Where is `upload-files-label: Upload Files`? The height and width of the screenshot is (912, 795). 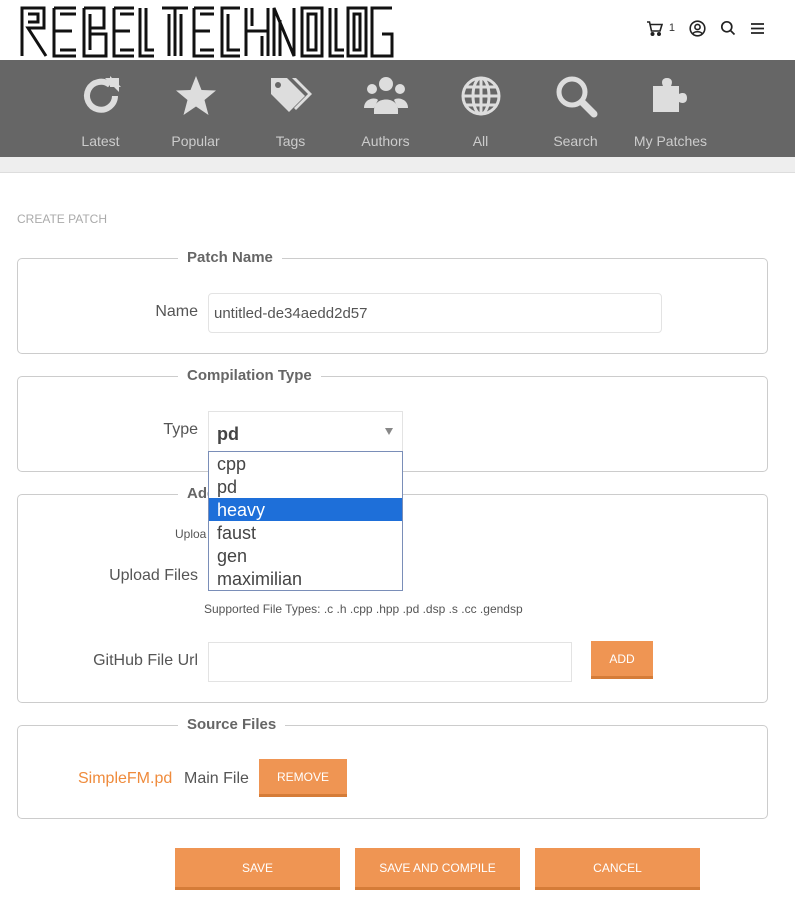
upload-files-label: Upload Files is located at coordinates (153, 575).